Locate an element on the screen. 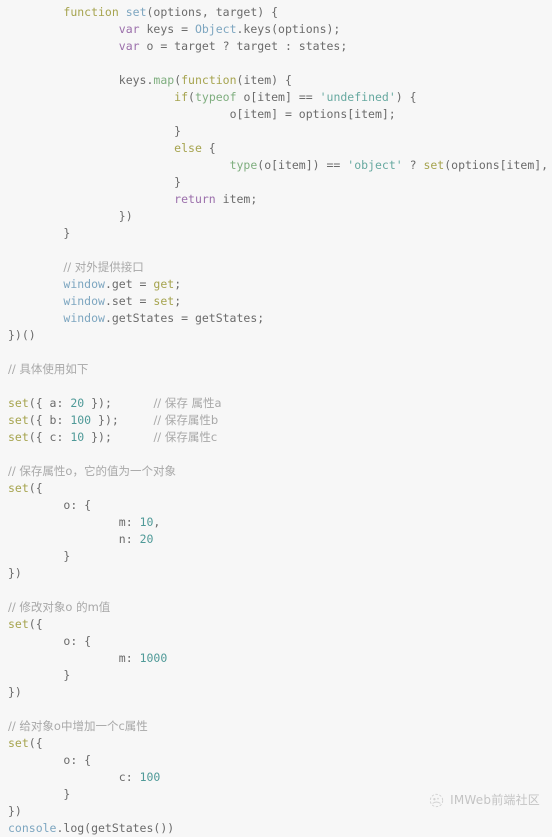 The height and width of the screenshot is (837, 552). code-token: // 保存 属性a is located at coordinates (187, 403).